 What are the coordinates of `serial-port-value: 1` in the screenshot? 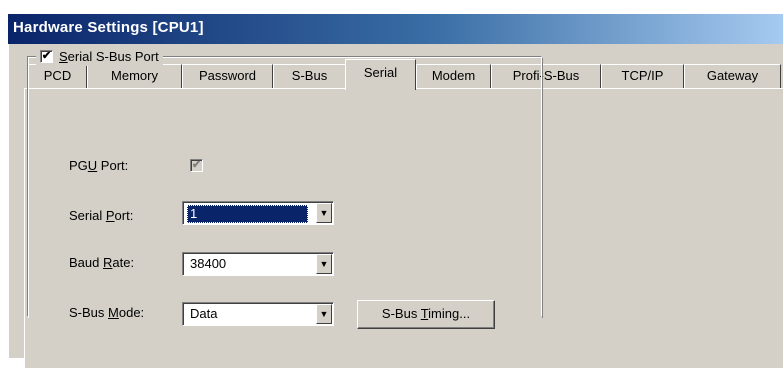 It's located at (247, 214).